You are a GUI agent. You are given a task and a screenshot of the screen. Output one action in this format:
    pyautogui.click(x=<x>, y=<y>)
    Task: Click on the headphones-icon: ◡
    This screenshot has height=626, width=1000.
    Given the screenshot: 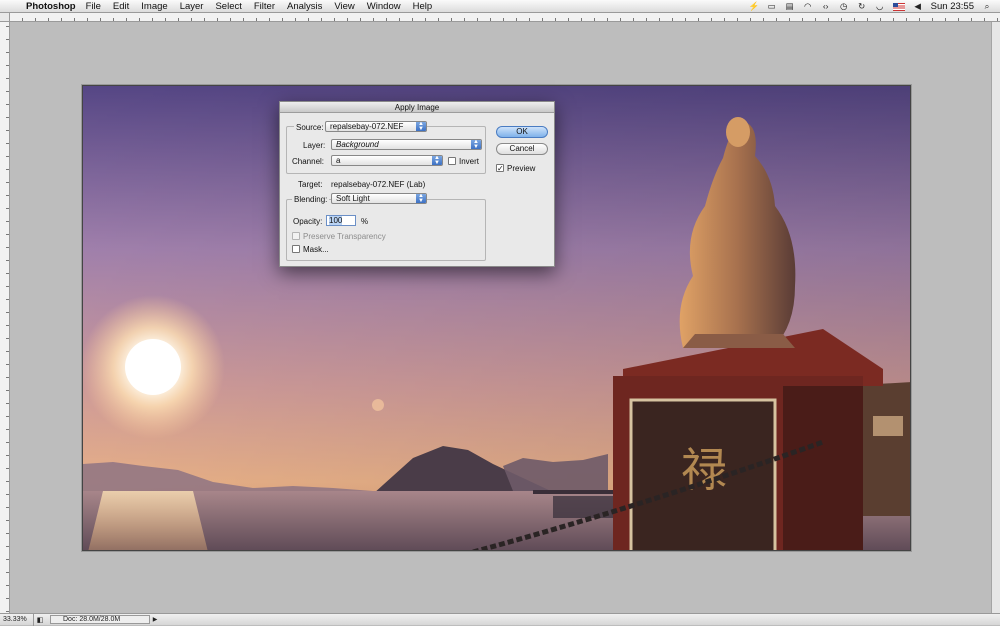 What is the action you would take?
    pyautogui.click(x=880, y=6)
    